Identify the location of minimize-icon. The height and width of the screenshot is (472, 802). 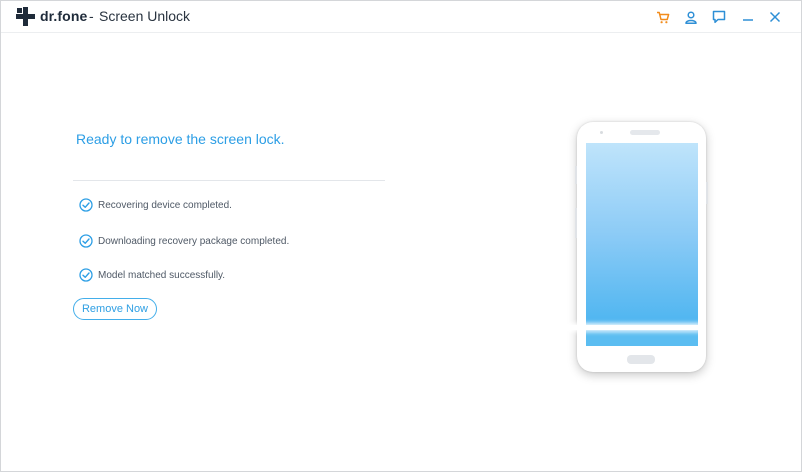
(748, 20).